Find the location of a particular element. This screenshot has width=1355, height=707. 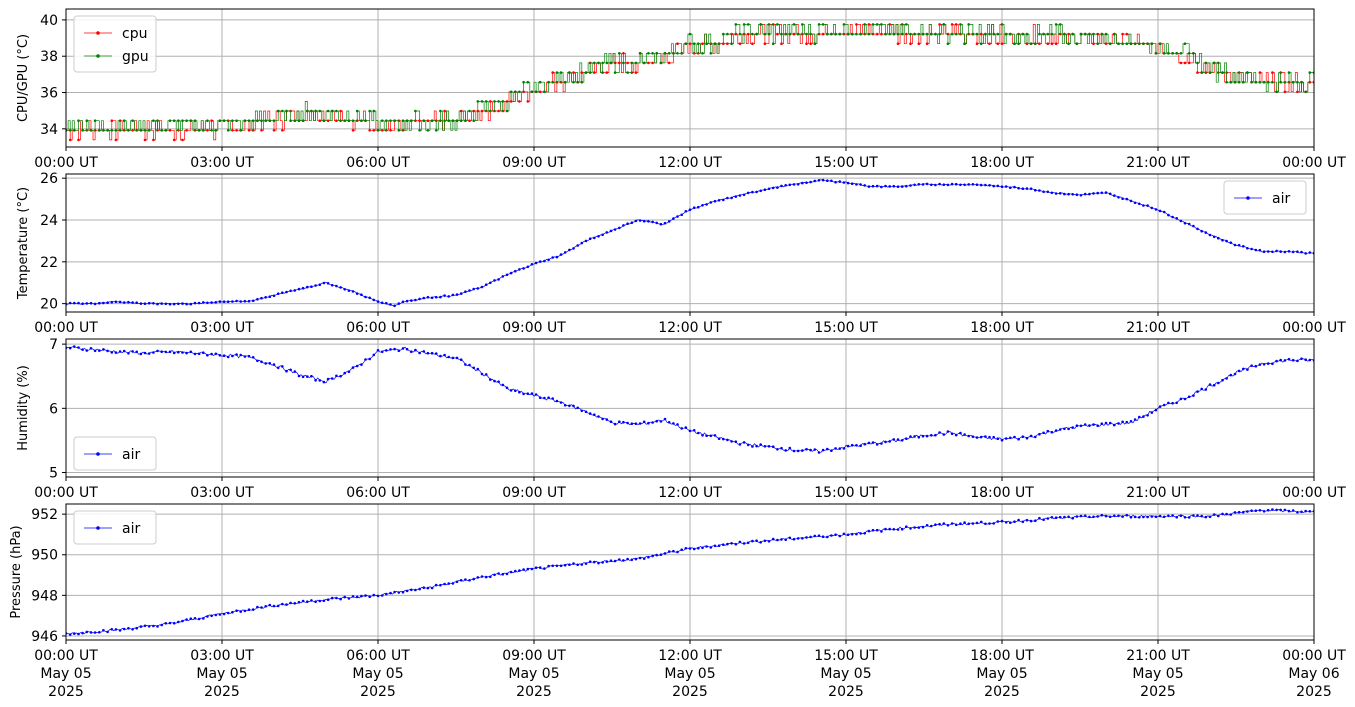

x-tick-label: 03:00 UT is located at coordinates (222, 163).